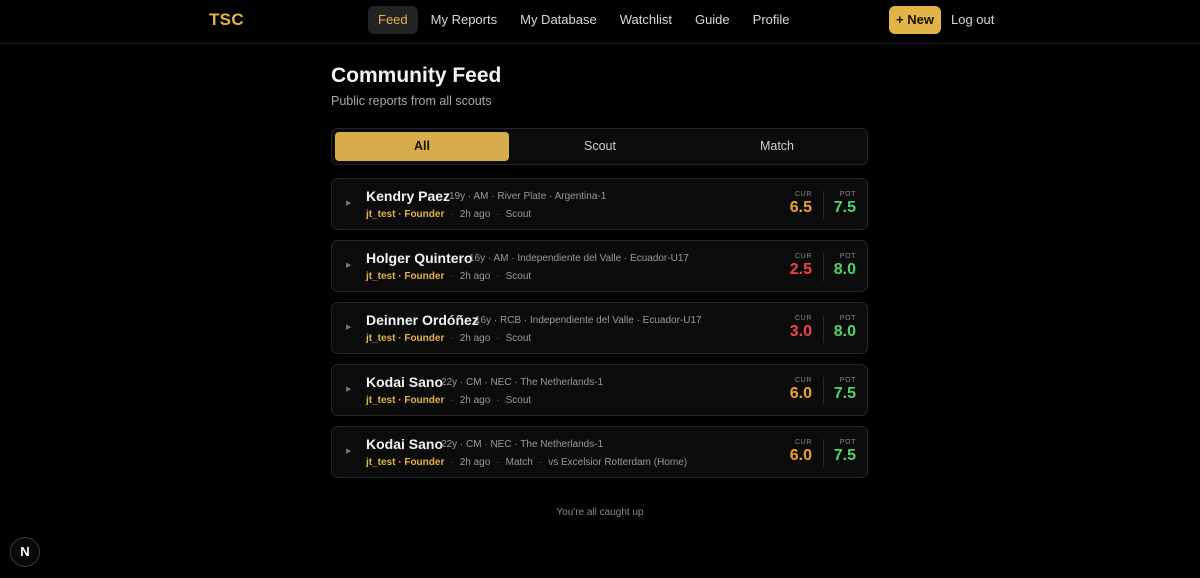 Image resolution: width=1200 pixels, height=578 pixels. I want to click on player-meta: 19y · AM · River Plate · Argentina-1, so click(528, 196).